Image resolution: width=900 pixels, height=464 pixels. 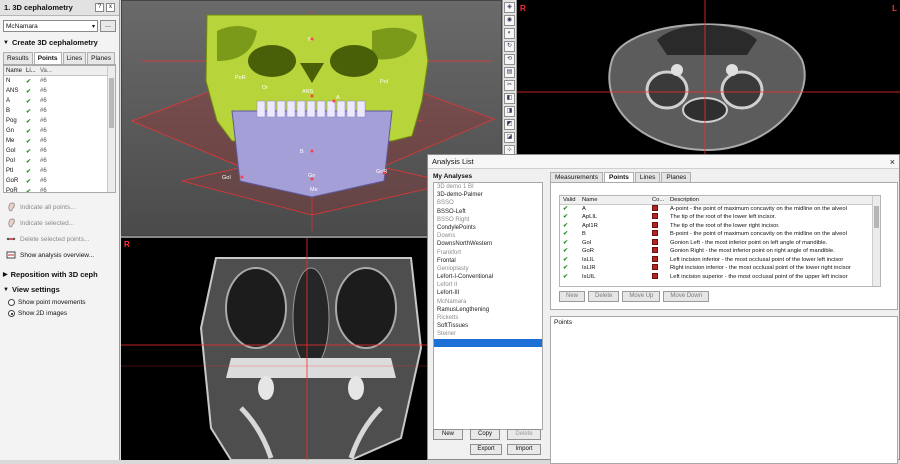 What do you see at coordinates (50, 26) in the screenshot?
I see `analysis-select: McNamara ▾` at bounding box center [50, 26].